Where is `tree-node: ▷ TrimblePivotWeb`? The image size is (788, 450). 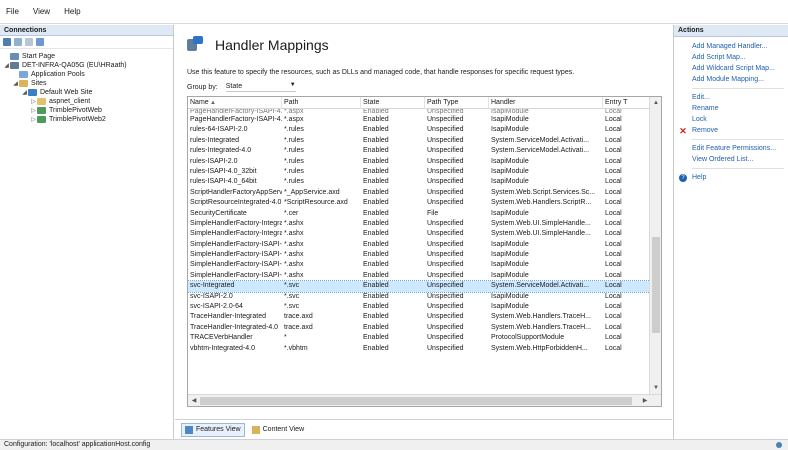
tree-node: ▷ TrimblePivotWeb is located at coordinates (86, 110).